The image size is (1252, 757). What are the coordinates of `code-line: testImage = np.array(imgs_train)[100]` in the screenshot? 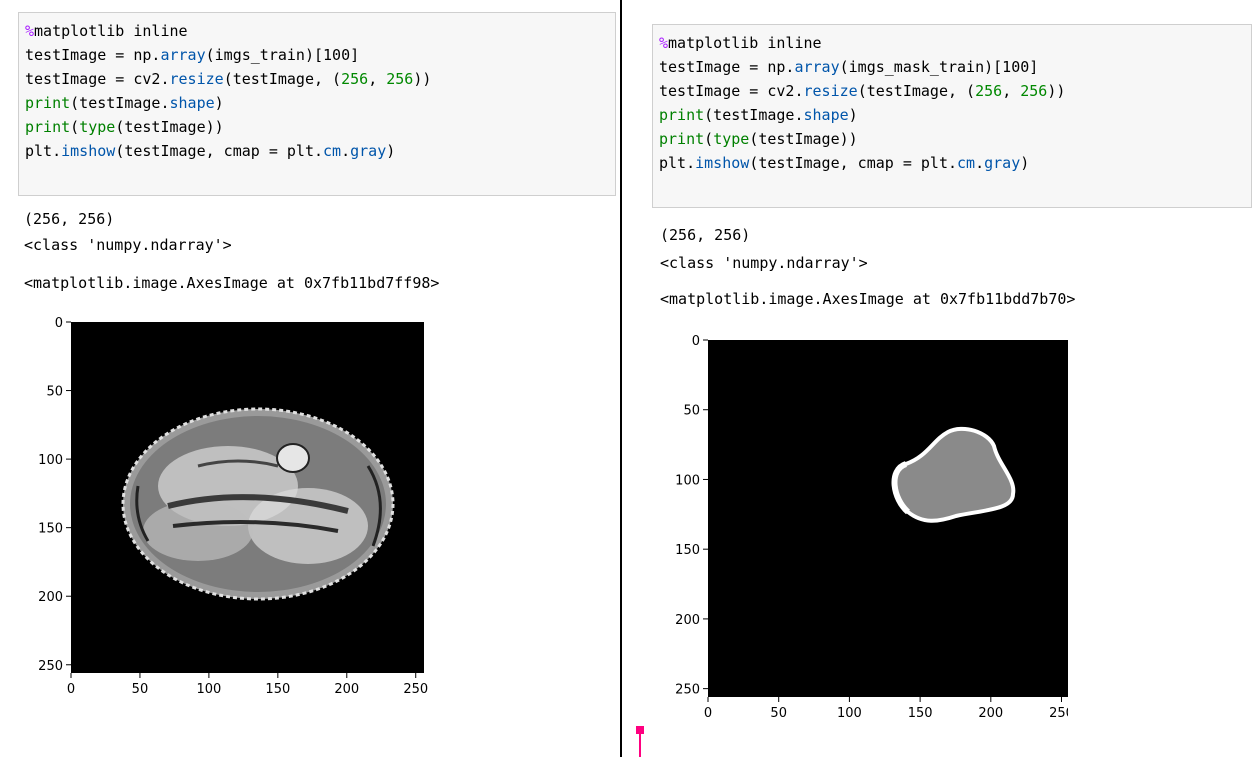 It's located at (317, 55).